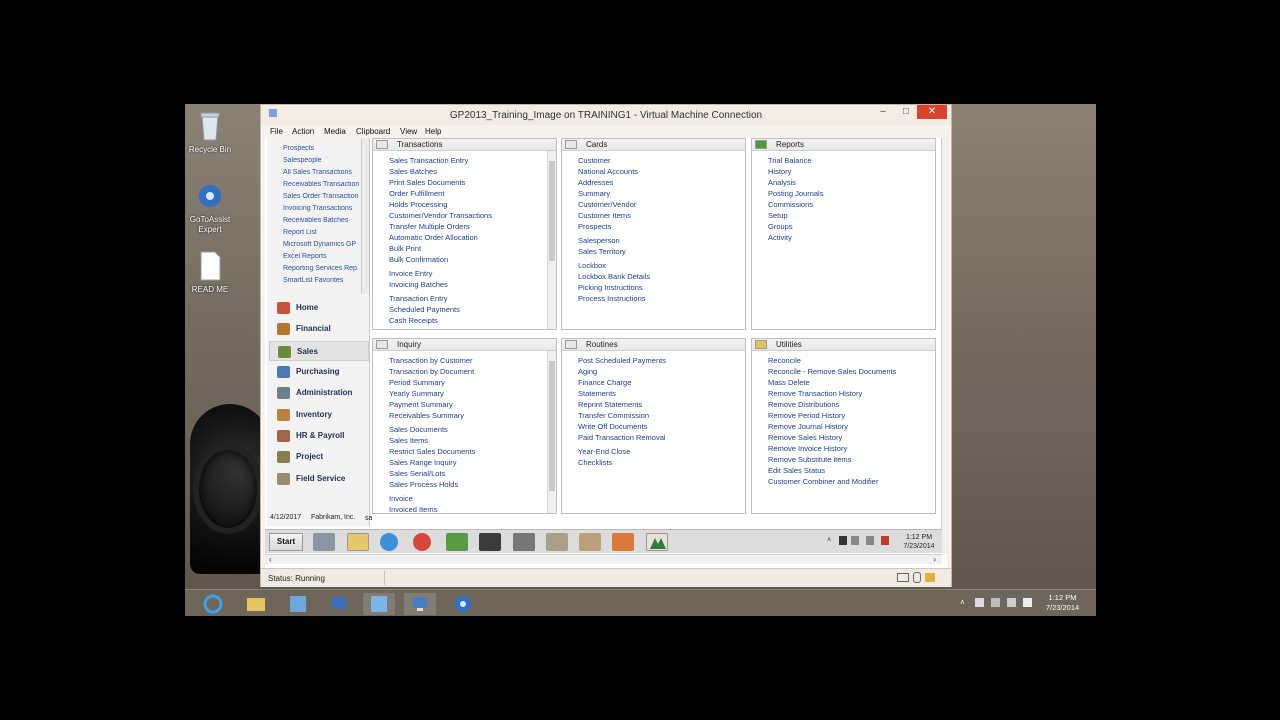  I want to click on link-sales-batches: Sales Batches, so click(413, 171).